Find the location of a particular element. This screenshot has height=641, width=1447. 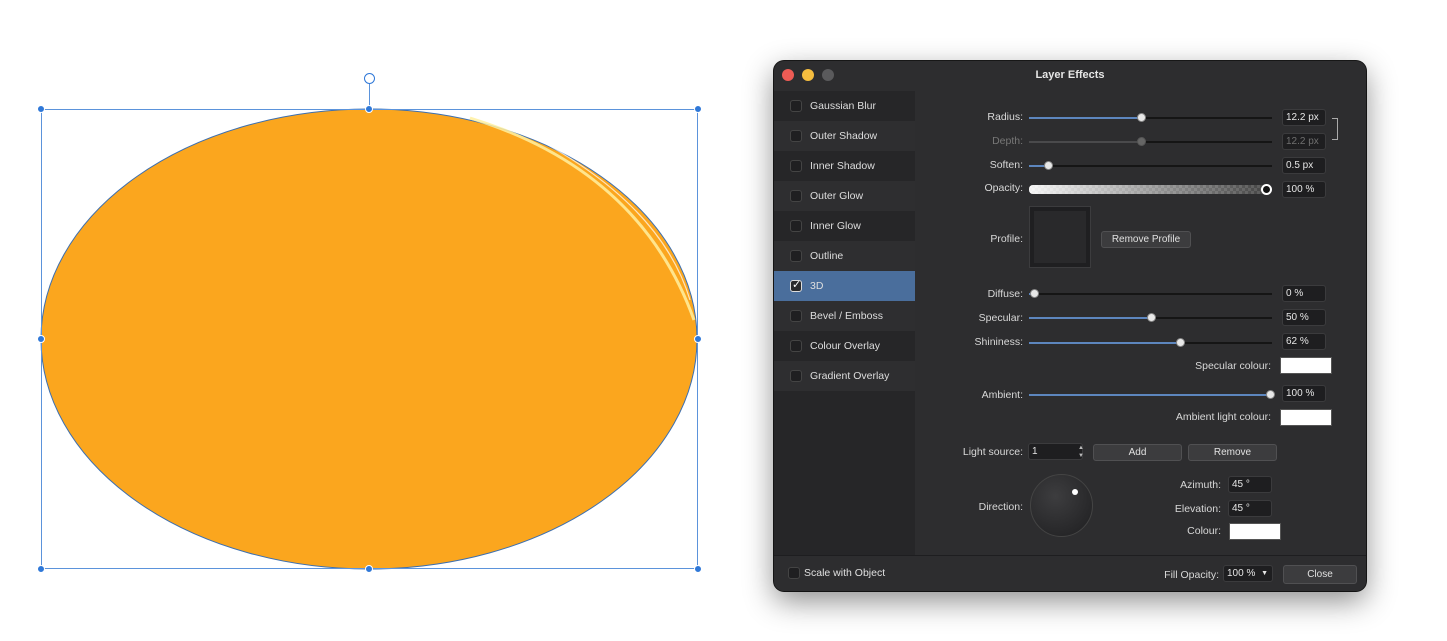

effect-item-inner-shadow: Inner Shadow is located at coordinates (844, 166).